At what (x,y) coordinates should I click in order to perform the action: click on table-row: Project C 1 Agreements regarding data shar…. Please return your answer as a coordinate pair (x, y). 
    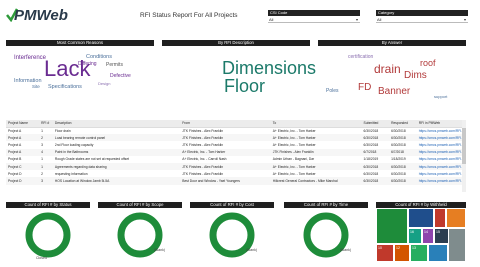
    Looking at the image, I should click on (236, 166).